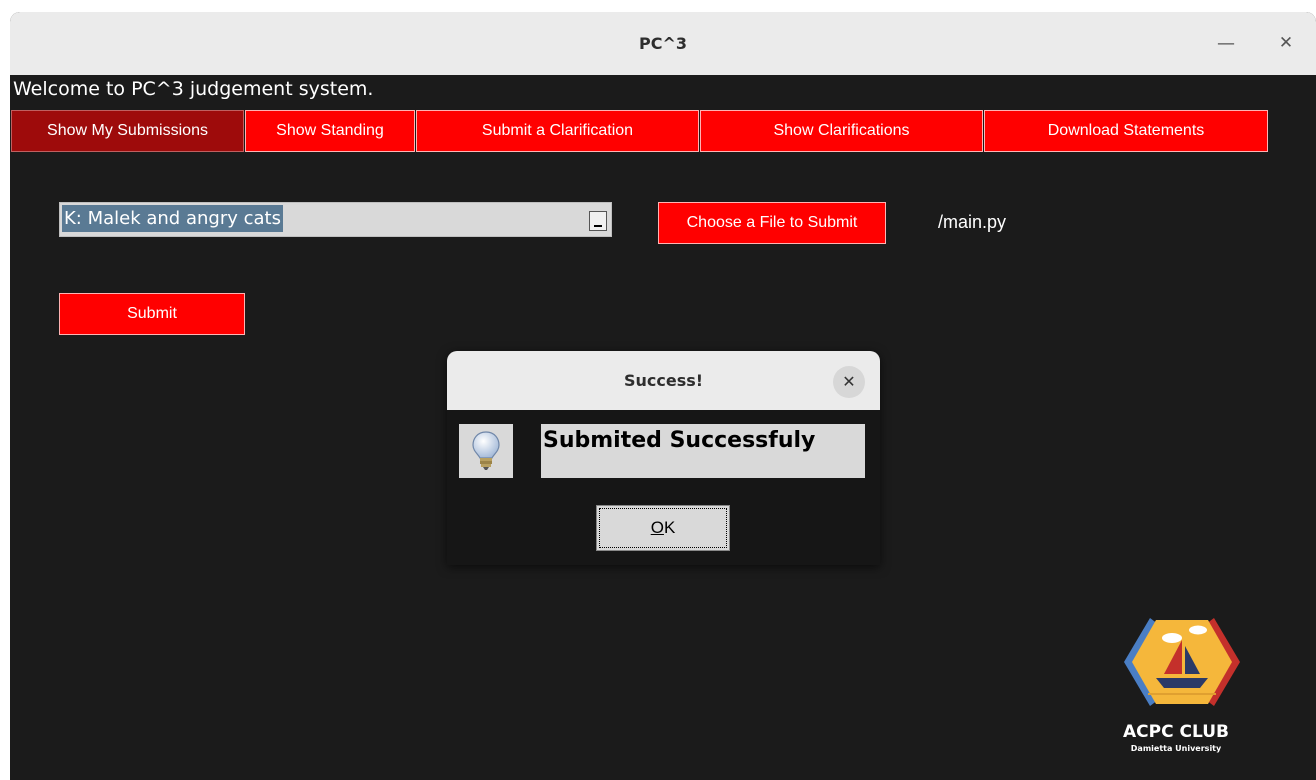 This screenshot has width=1316, height=780. I want to click on dialog-title: Success!, so click(663, 380).